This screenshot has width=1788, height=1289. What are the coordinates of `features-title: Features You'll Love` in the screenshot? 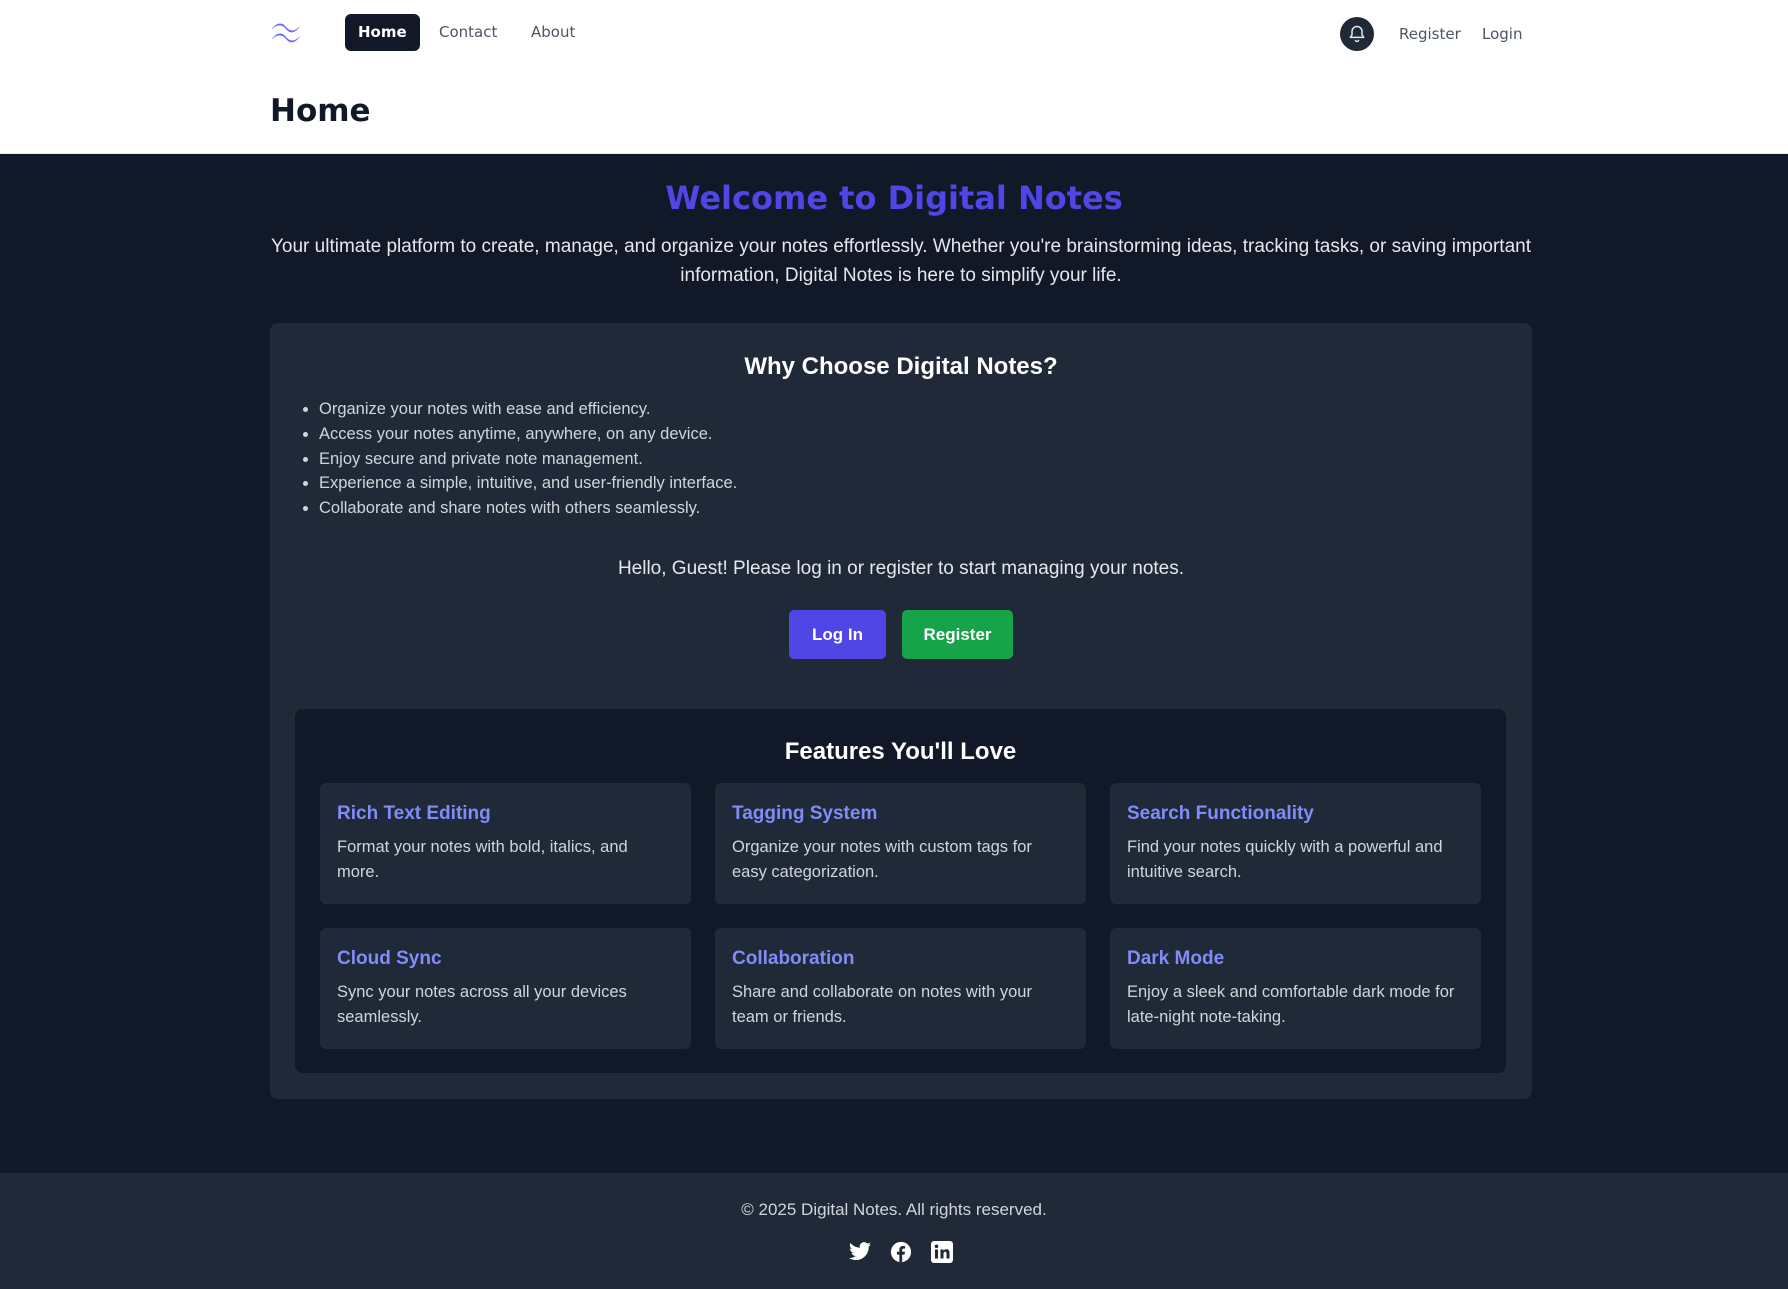 It's located at (900, 751).